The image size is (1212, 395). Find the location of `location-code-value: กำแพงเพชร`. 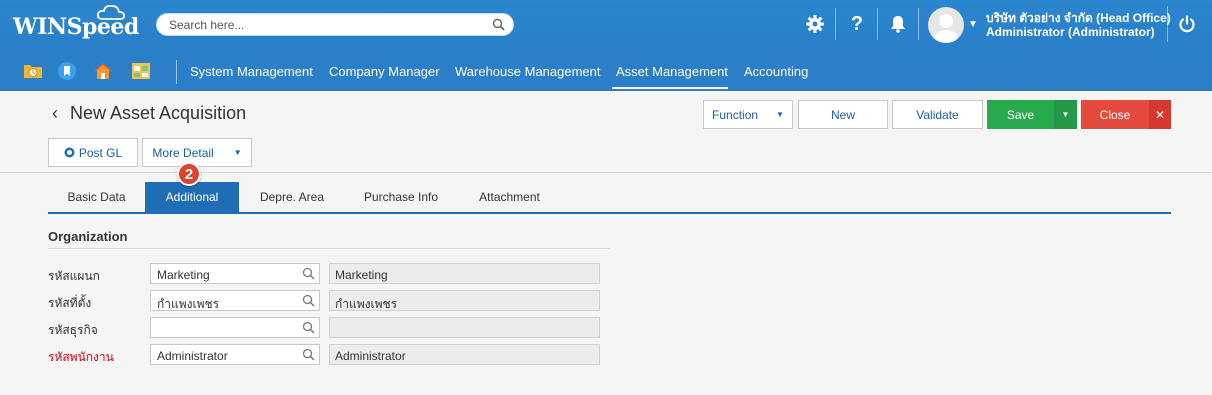

location-code-value: กำแพงเพชร is located at coordinates (188, 304).